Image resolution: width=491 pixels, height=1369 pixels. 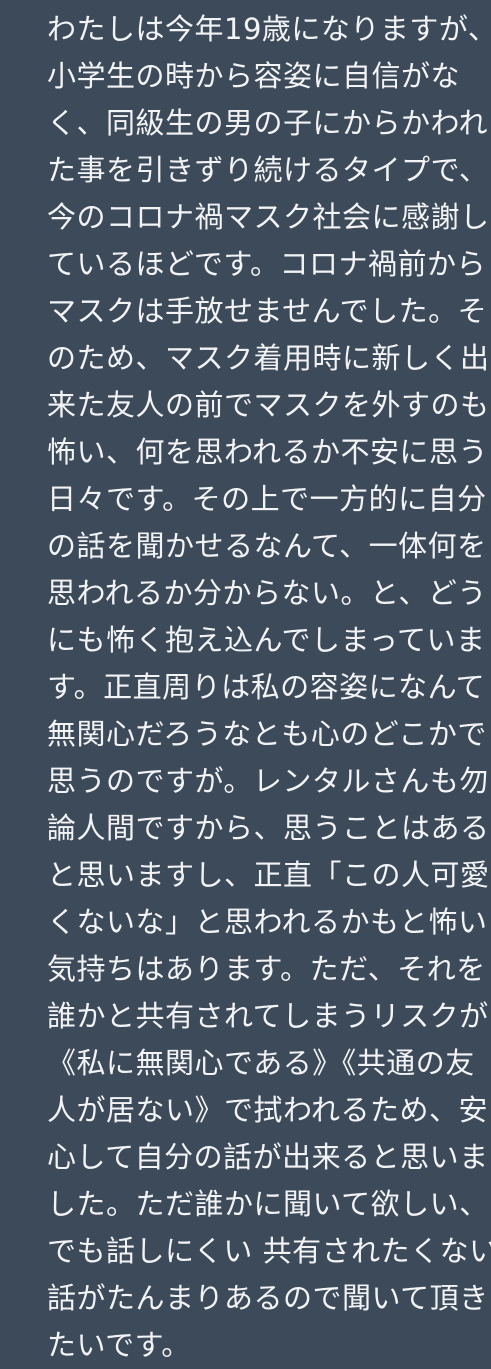 I want to click on message-line: ているほどです。コロナ禍前から, so click(x=267, y=264).